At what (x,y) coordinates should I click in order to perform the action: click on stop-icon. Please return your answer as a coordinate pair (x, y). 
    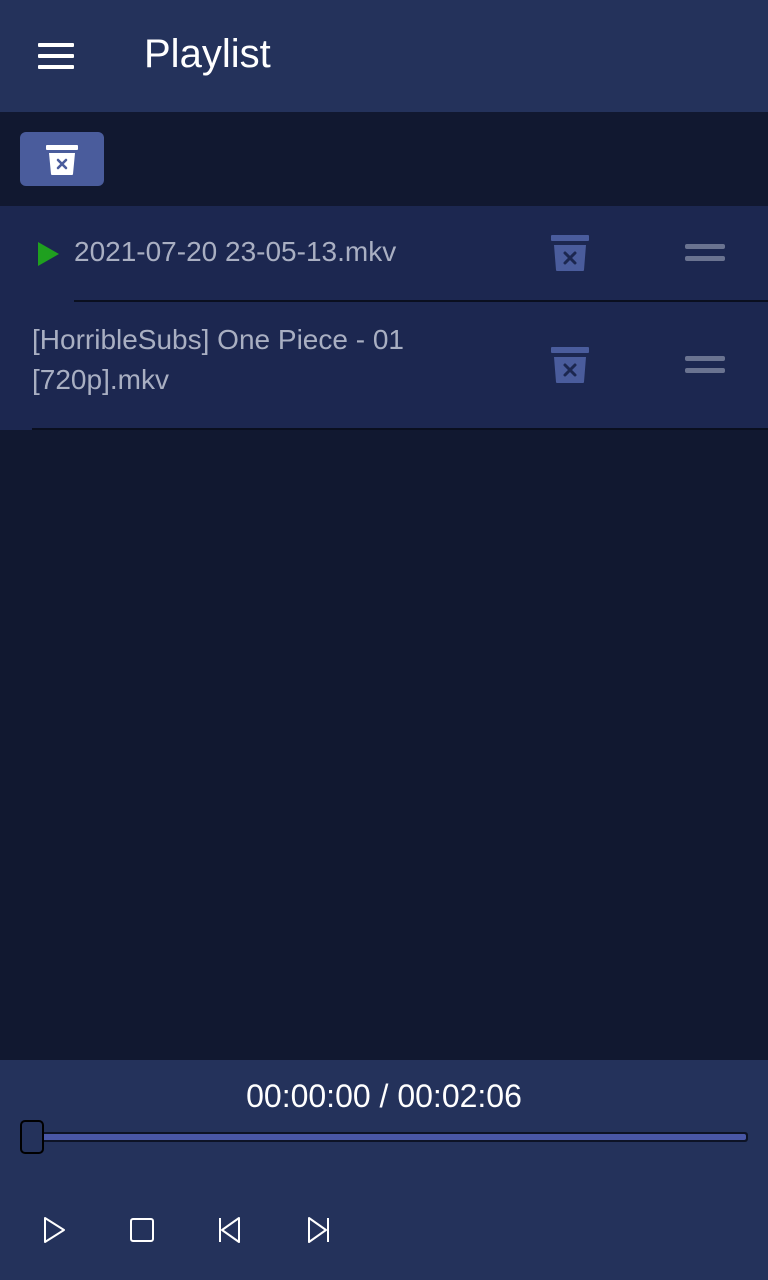
    Looking at the image, I should click on (142, 1230).